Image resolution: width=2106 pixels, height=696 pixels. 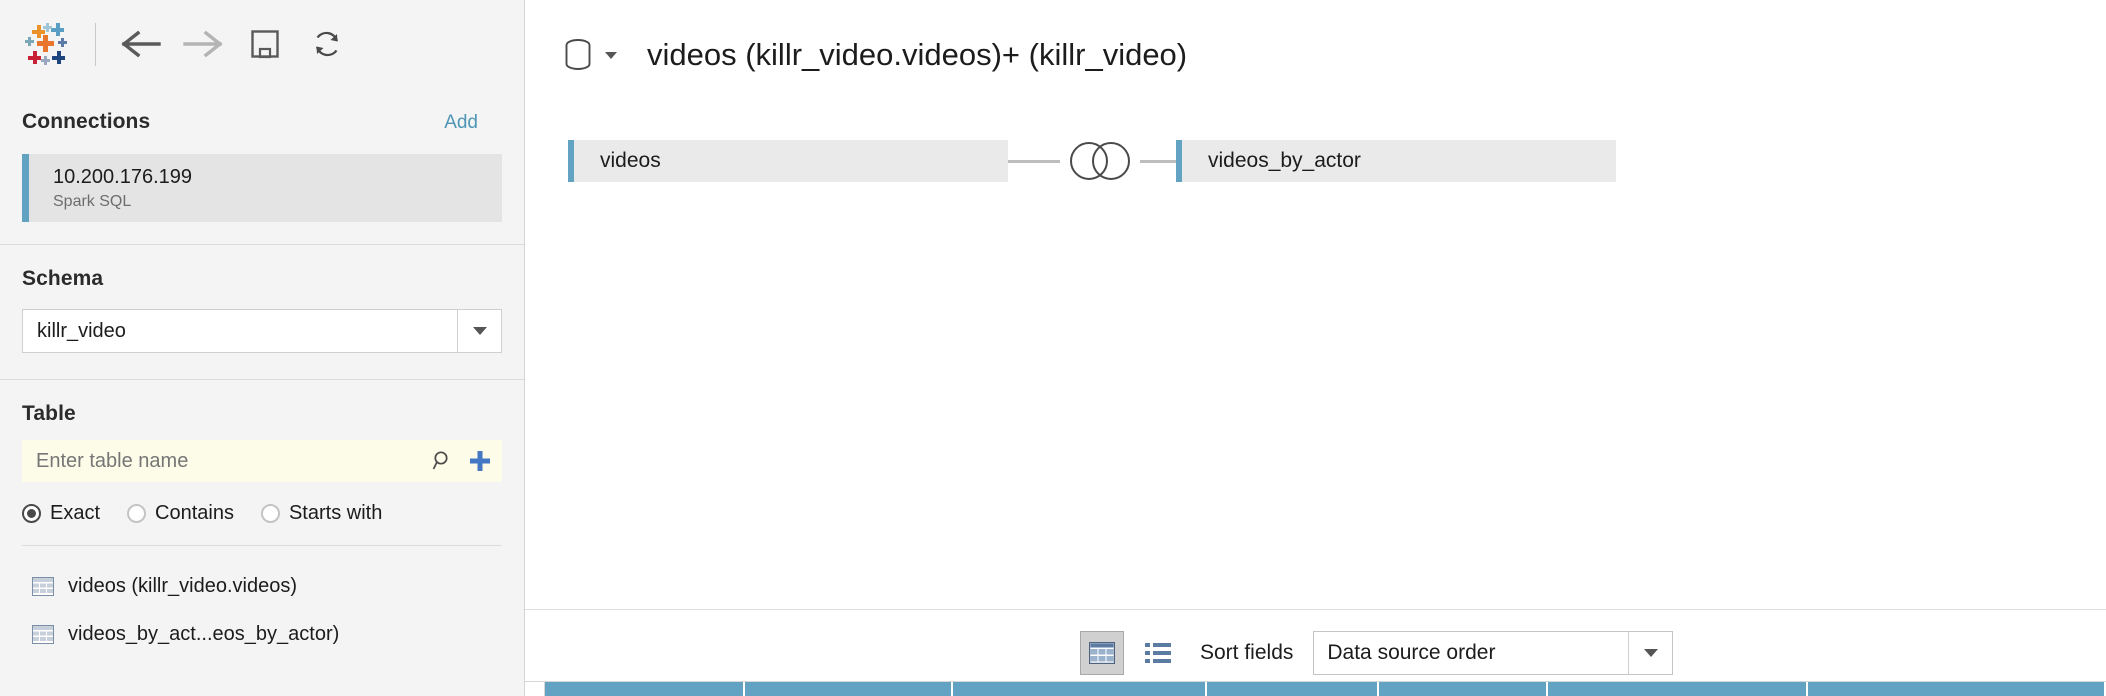 What do you see at coordinates (461, 123) in the screenshot?
I see `add-connection-link: Add` at bounding box center [461, 123].